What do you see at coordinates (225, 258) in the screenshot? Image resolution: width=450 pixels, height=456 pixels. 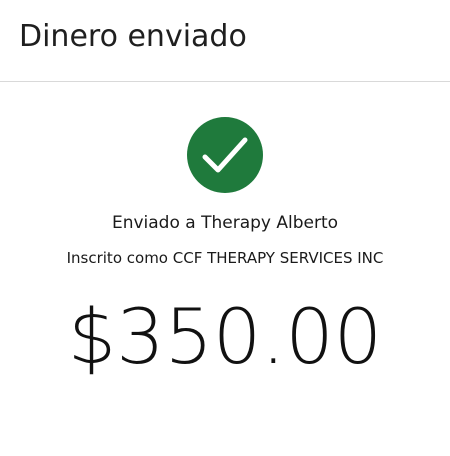 I see `recipient-registered-as: Inscrito como CCF THERAPY SERVICES INC` at bounding box center [225, 258].